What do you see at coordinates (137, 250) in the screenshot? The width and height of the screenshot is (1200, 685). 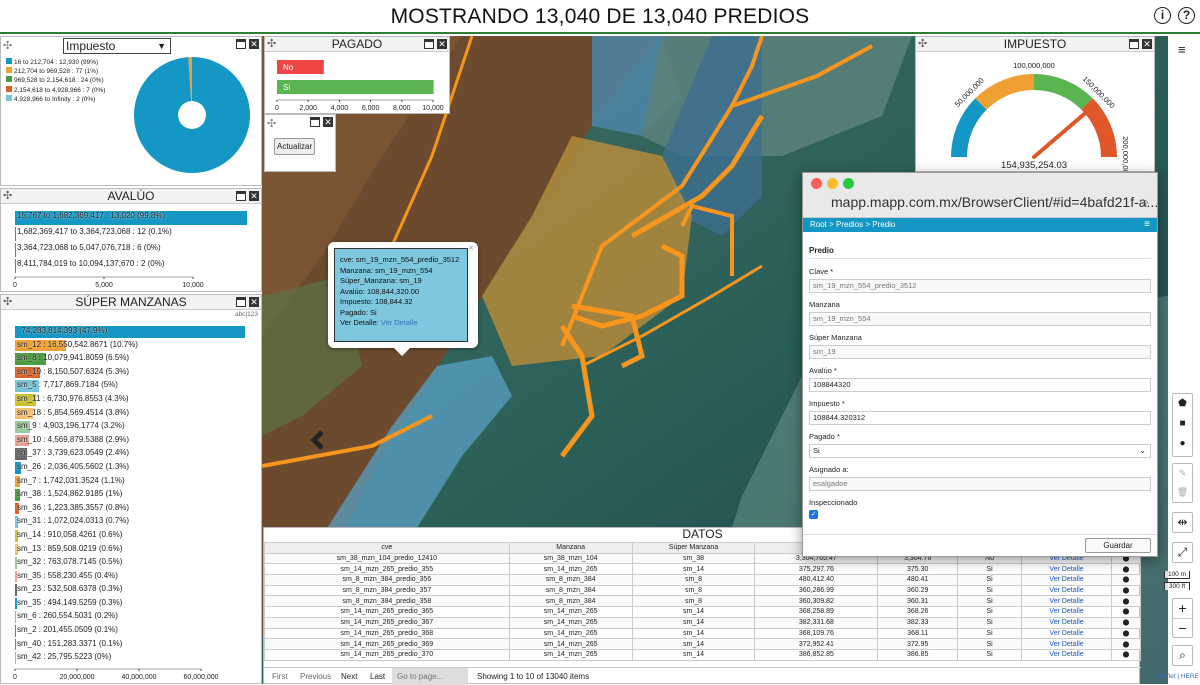 I see `bar-row: 3,364,723,068 to 5,047,076,718 : 6 (0%)` at bounding box center [137, 250].